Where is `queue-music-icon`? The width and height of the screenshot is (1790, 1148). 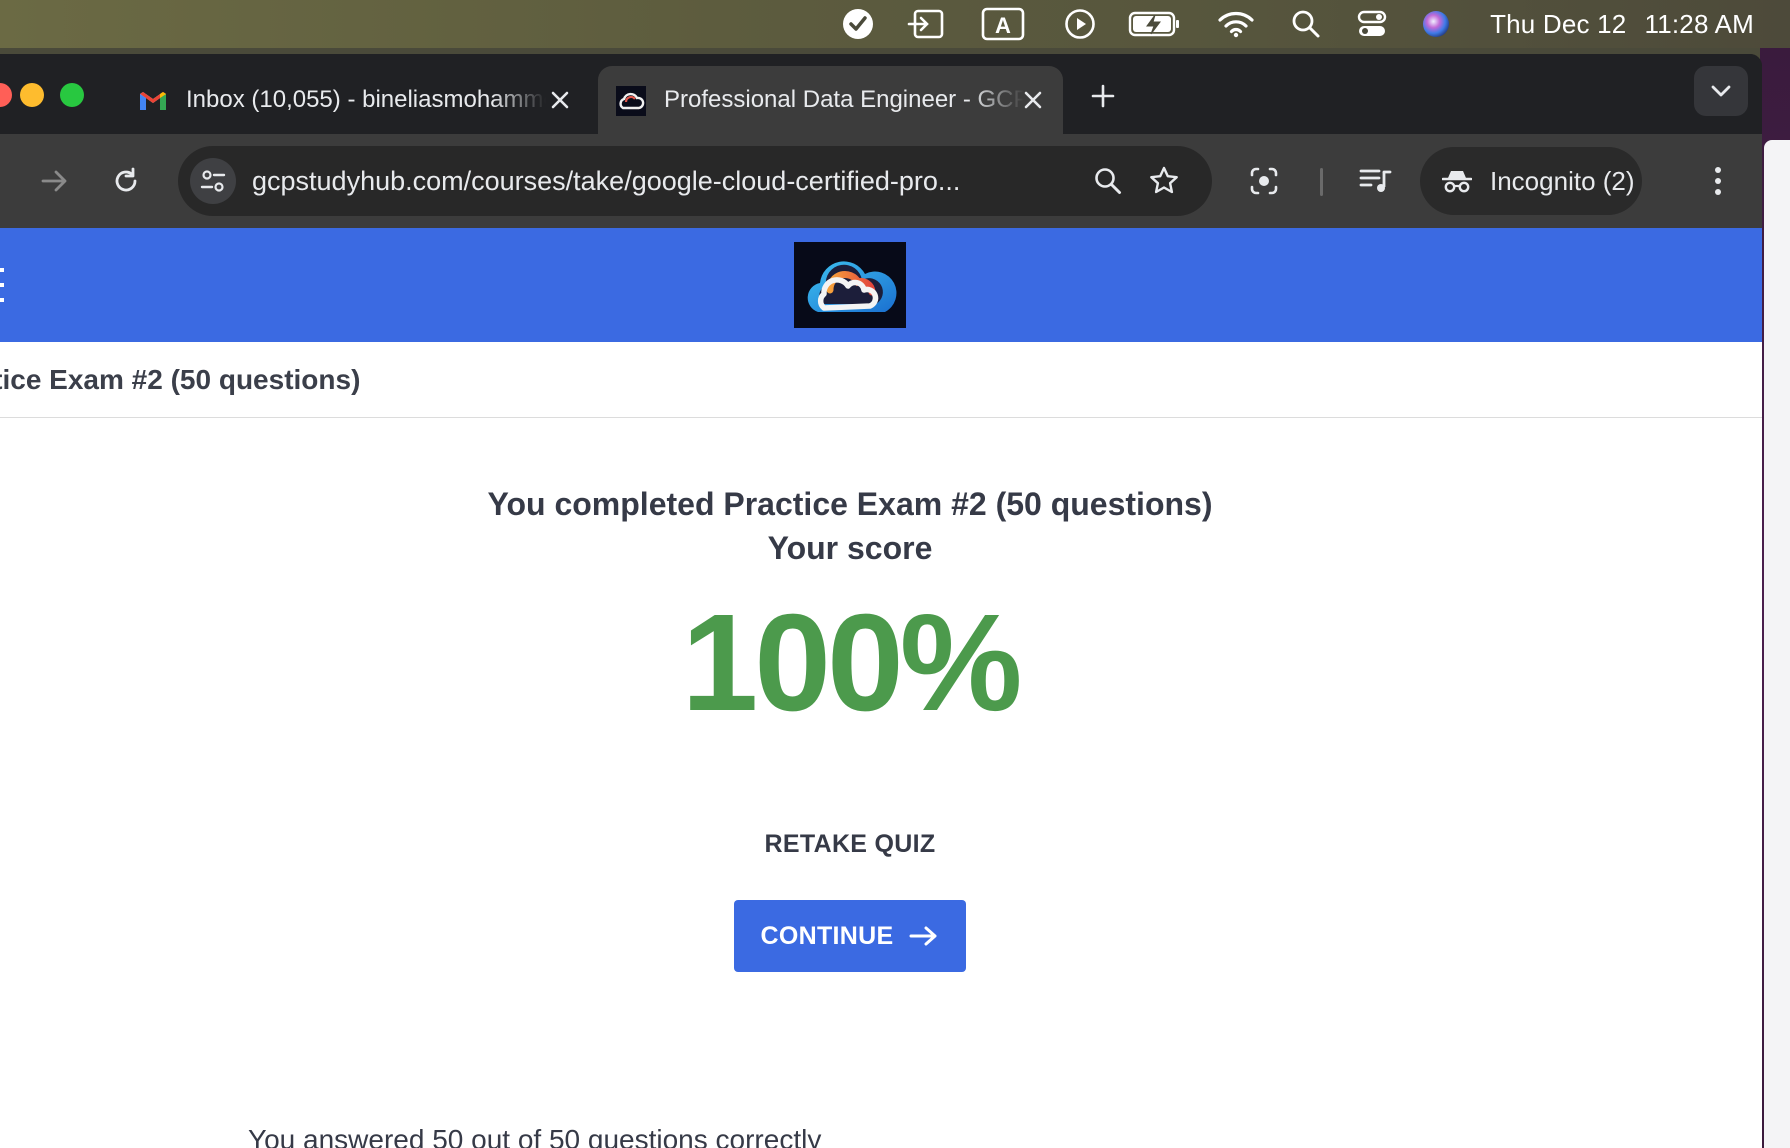
queue-music-icon is located at coordinates (1375, 180).